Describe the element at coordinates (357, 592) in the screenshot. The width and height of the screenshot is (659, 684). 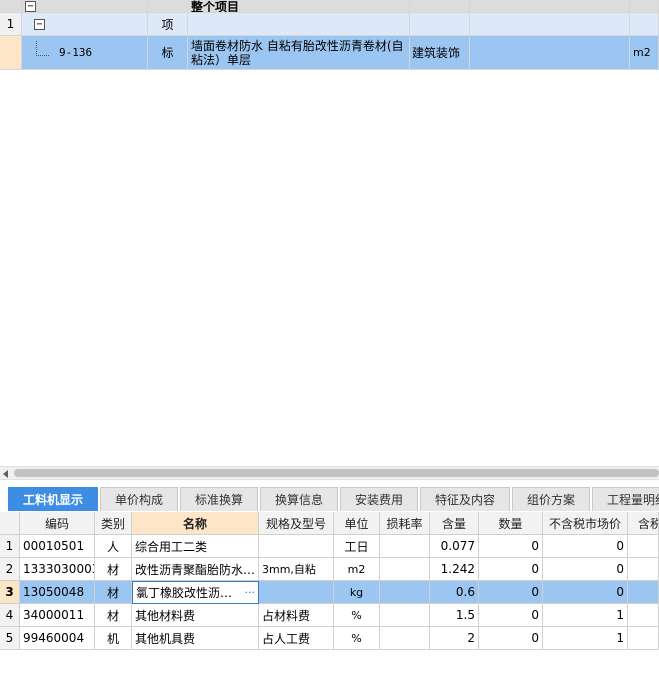
I see `cell-unit: kg` at that location.